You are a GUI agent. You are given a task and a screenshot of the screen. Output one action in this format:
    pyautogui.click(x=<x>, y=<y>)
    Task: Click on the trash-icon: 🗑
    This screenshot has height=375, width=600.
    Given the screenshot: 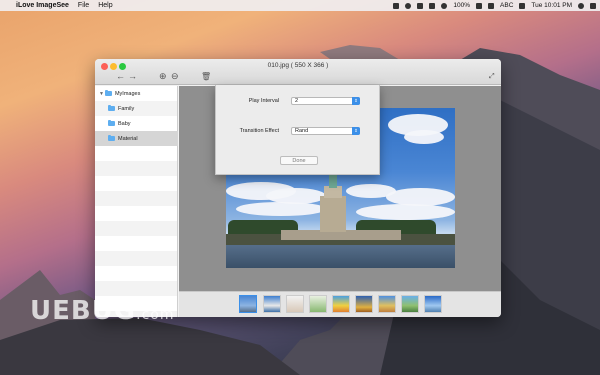 What is the action you would take?
    pyautogui.click(x=206, y=76)
    